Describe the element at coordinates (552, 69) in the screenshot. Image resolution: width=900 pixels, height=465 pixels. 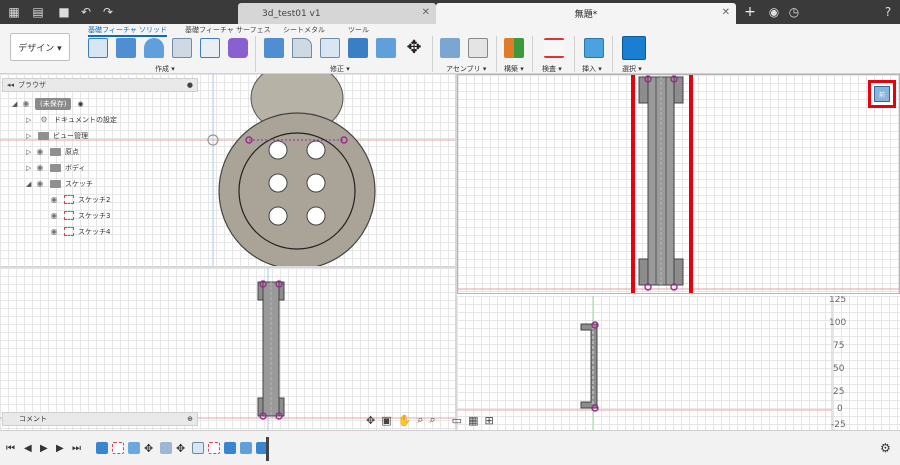
I see `group-inspect: 検査 ▾` at that location.